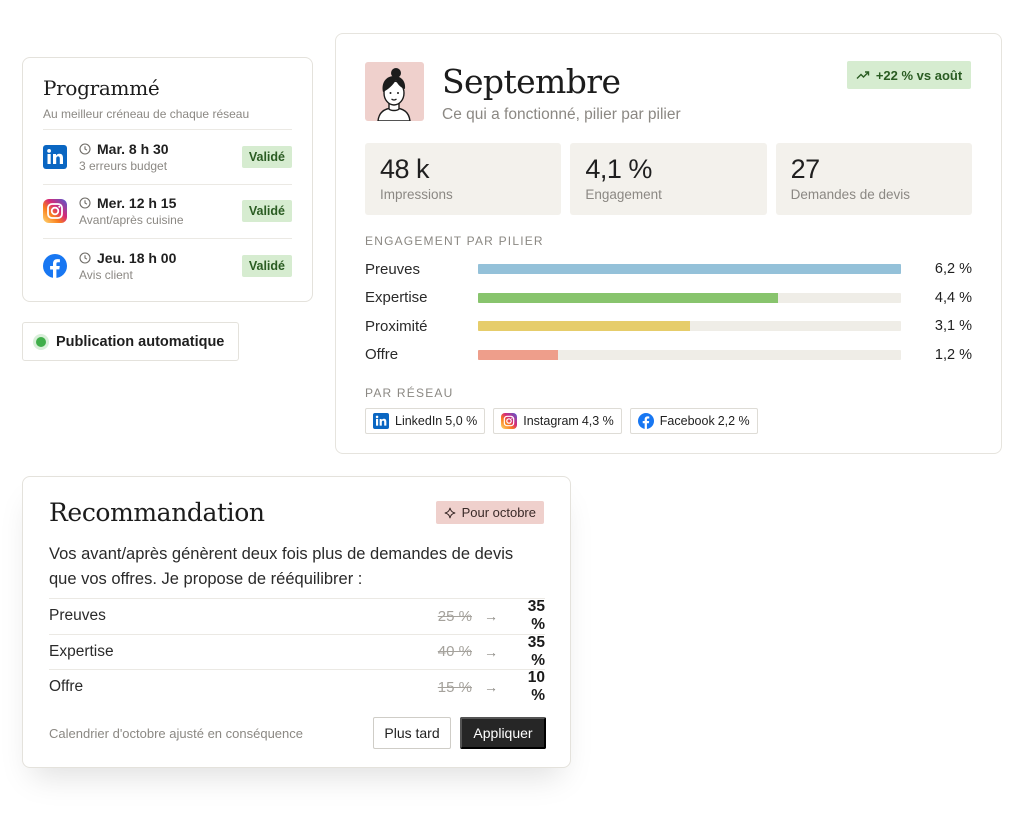 The height and width of the screenshot is (823, 1024). I want to click on report-subtitle: Ce qui a fonctionné, pilier par pilier, so click(561, 114).